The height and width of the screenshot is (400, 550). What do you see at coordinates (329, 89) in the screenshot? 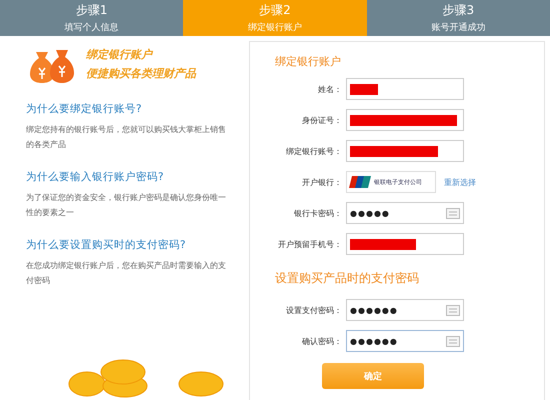
I see `field-label: 姓名：` at bounding box center [329, 89].